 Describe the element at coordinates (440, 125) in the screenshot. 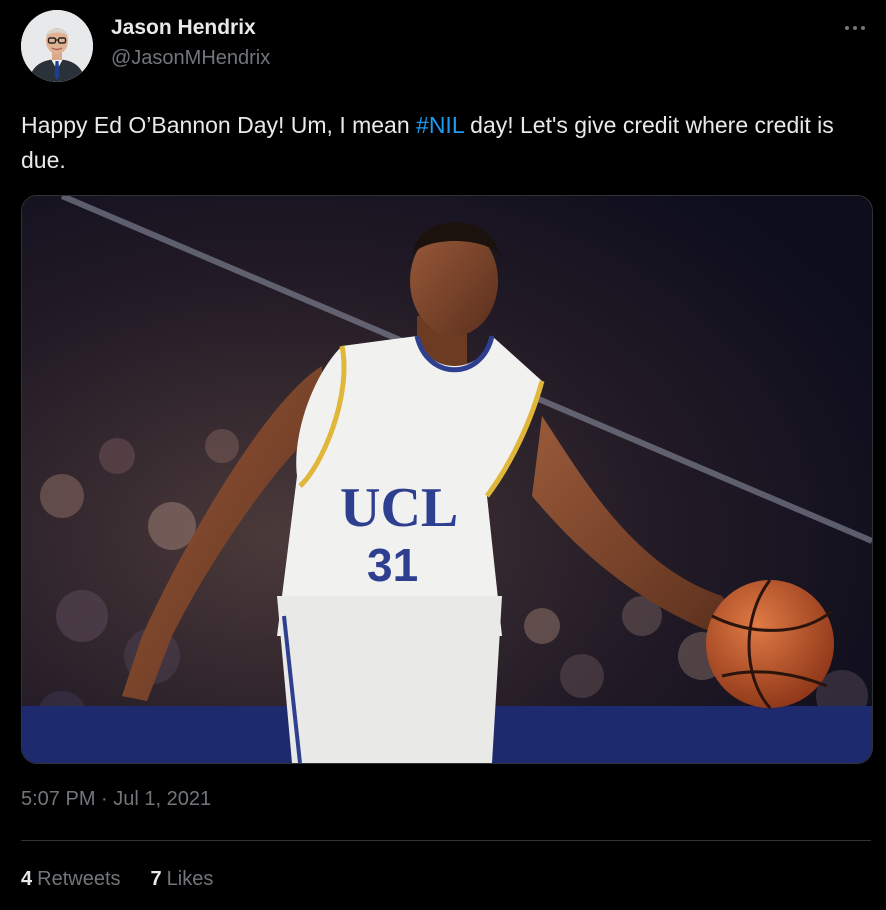

I see `hashtag-link: #NIL` at that location.